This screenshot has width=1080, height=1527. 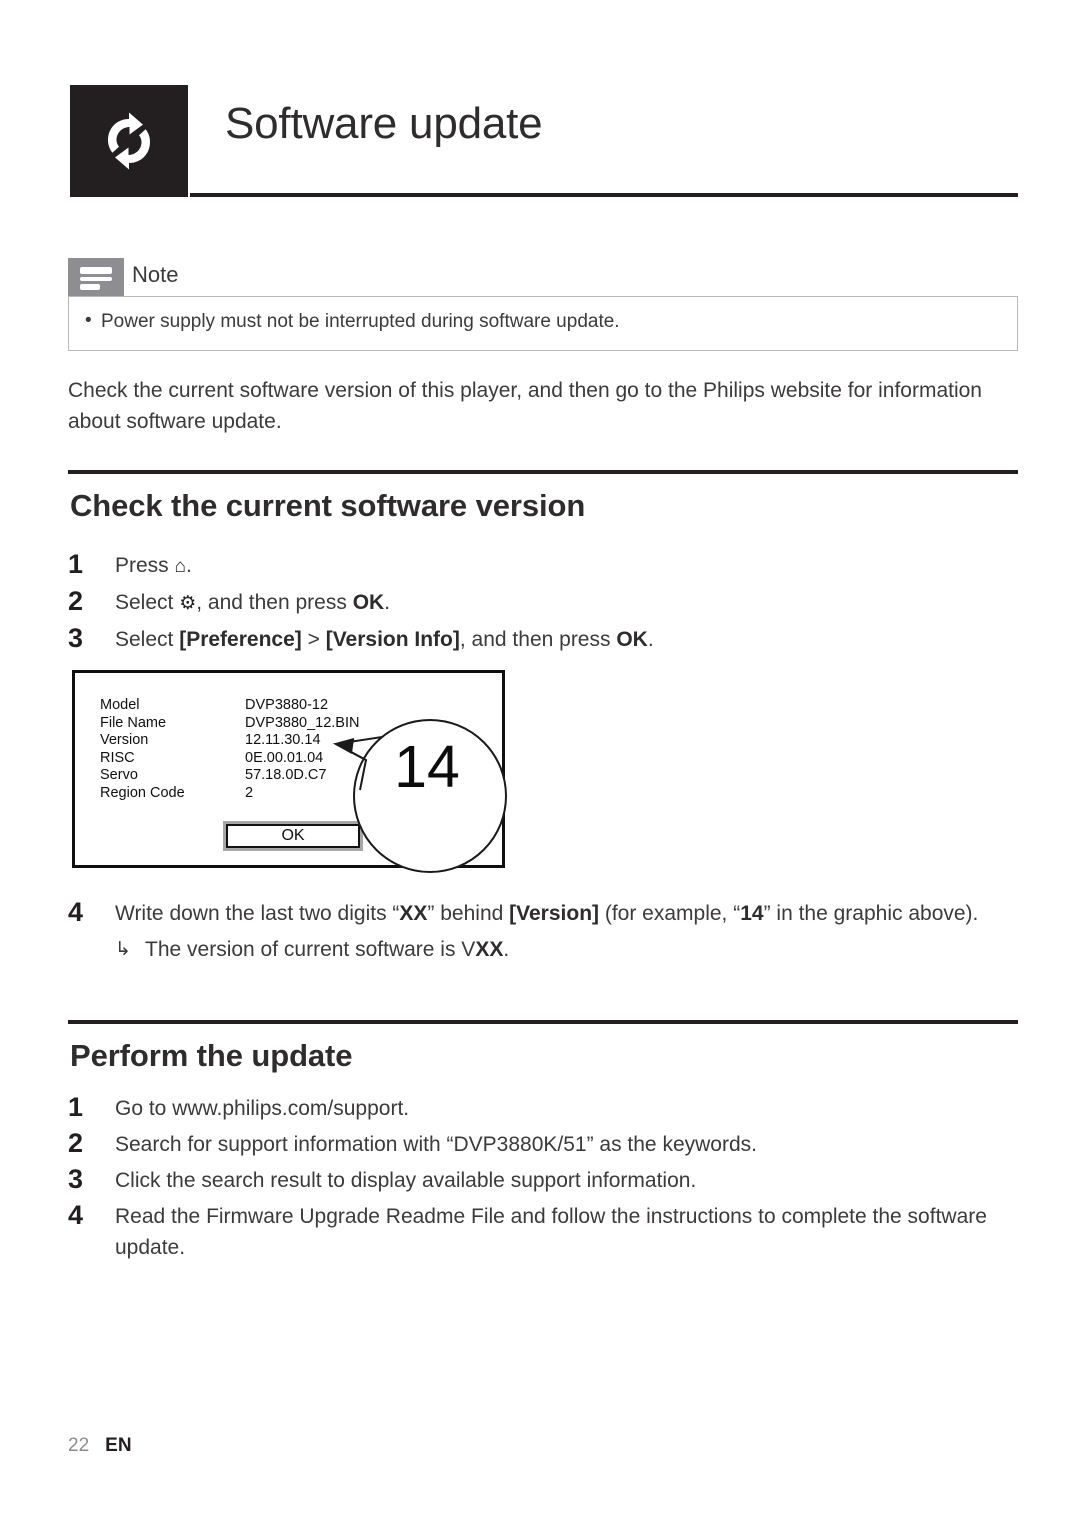 I want to click on software-update-arrows-icon, so click(x=129, y=141).